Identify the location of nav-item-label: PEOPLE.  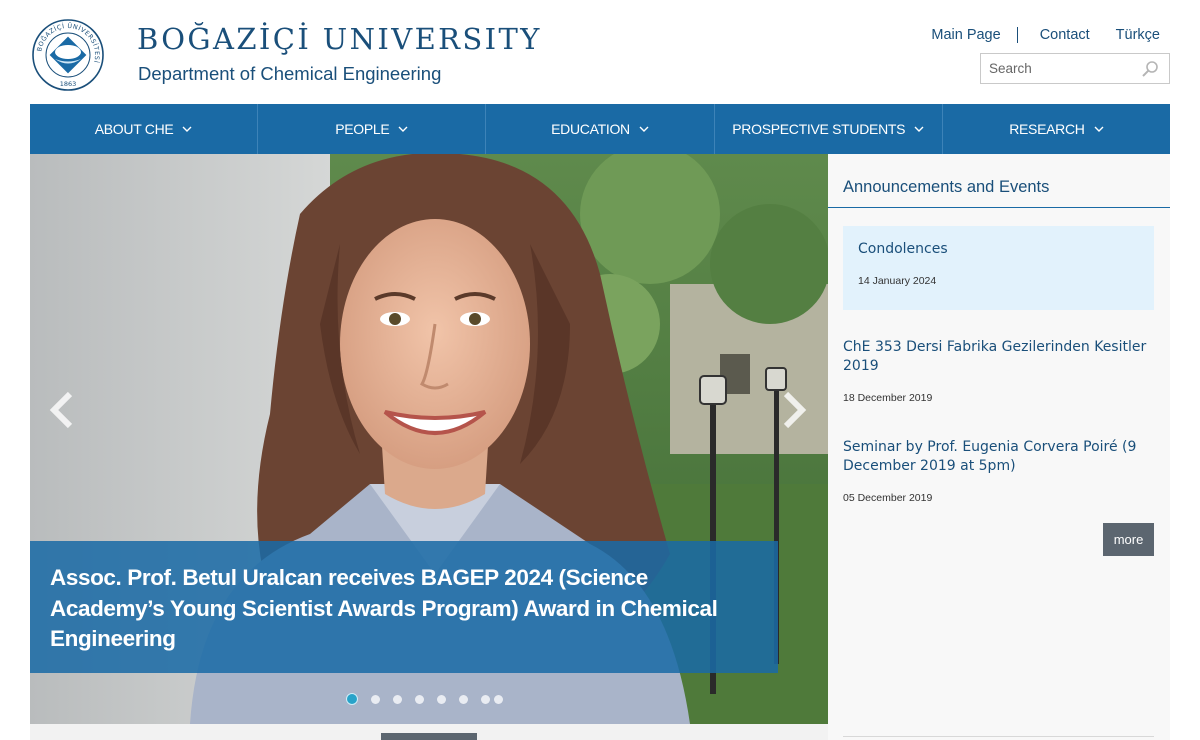
(362, 129).